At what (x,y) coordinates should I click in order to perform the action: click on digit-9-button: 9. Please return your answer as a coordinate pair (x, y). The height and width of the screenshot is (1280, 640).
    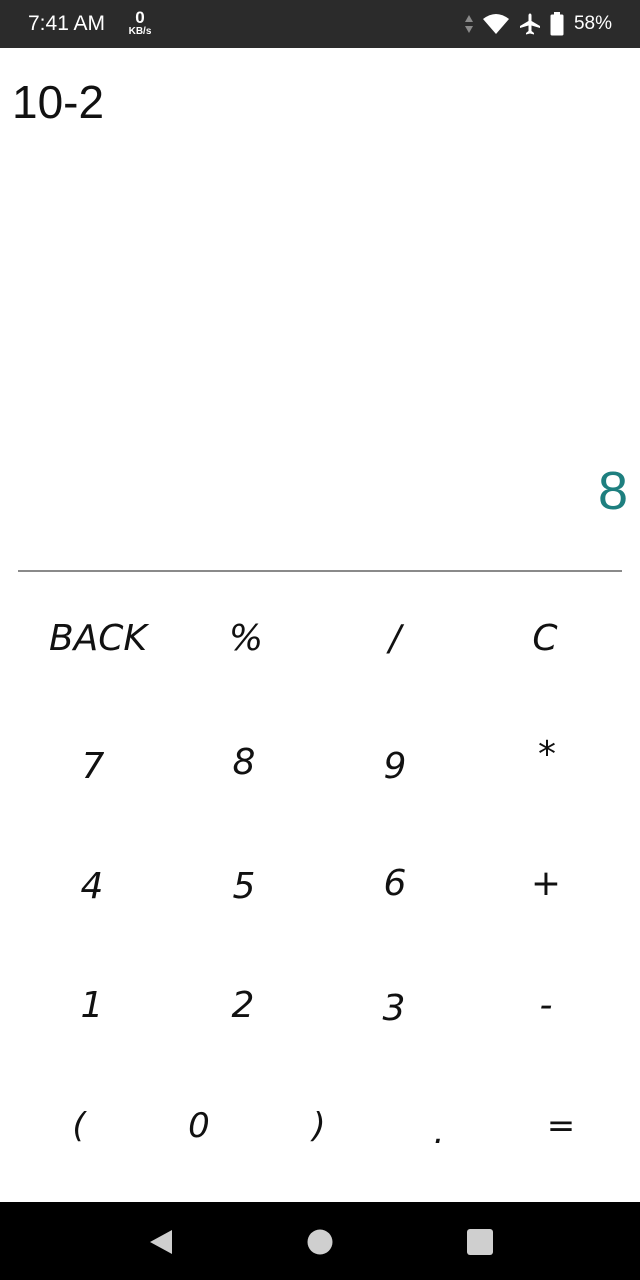
    Looking at the image, I should click on (395, 766).